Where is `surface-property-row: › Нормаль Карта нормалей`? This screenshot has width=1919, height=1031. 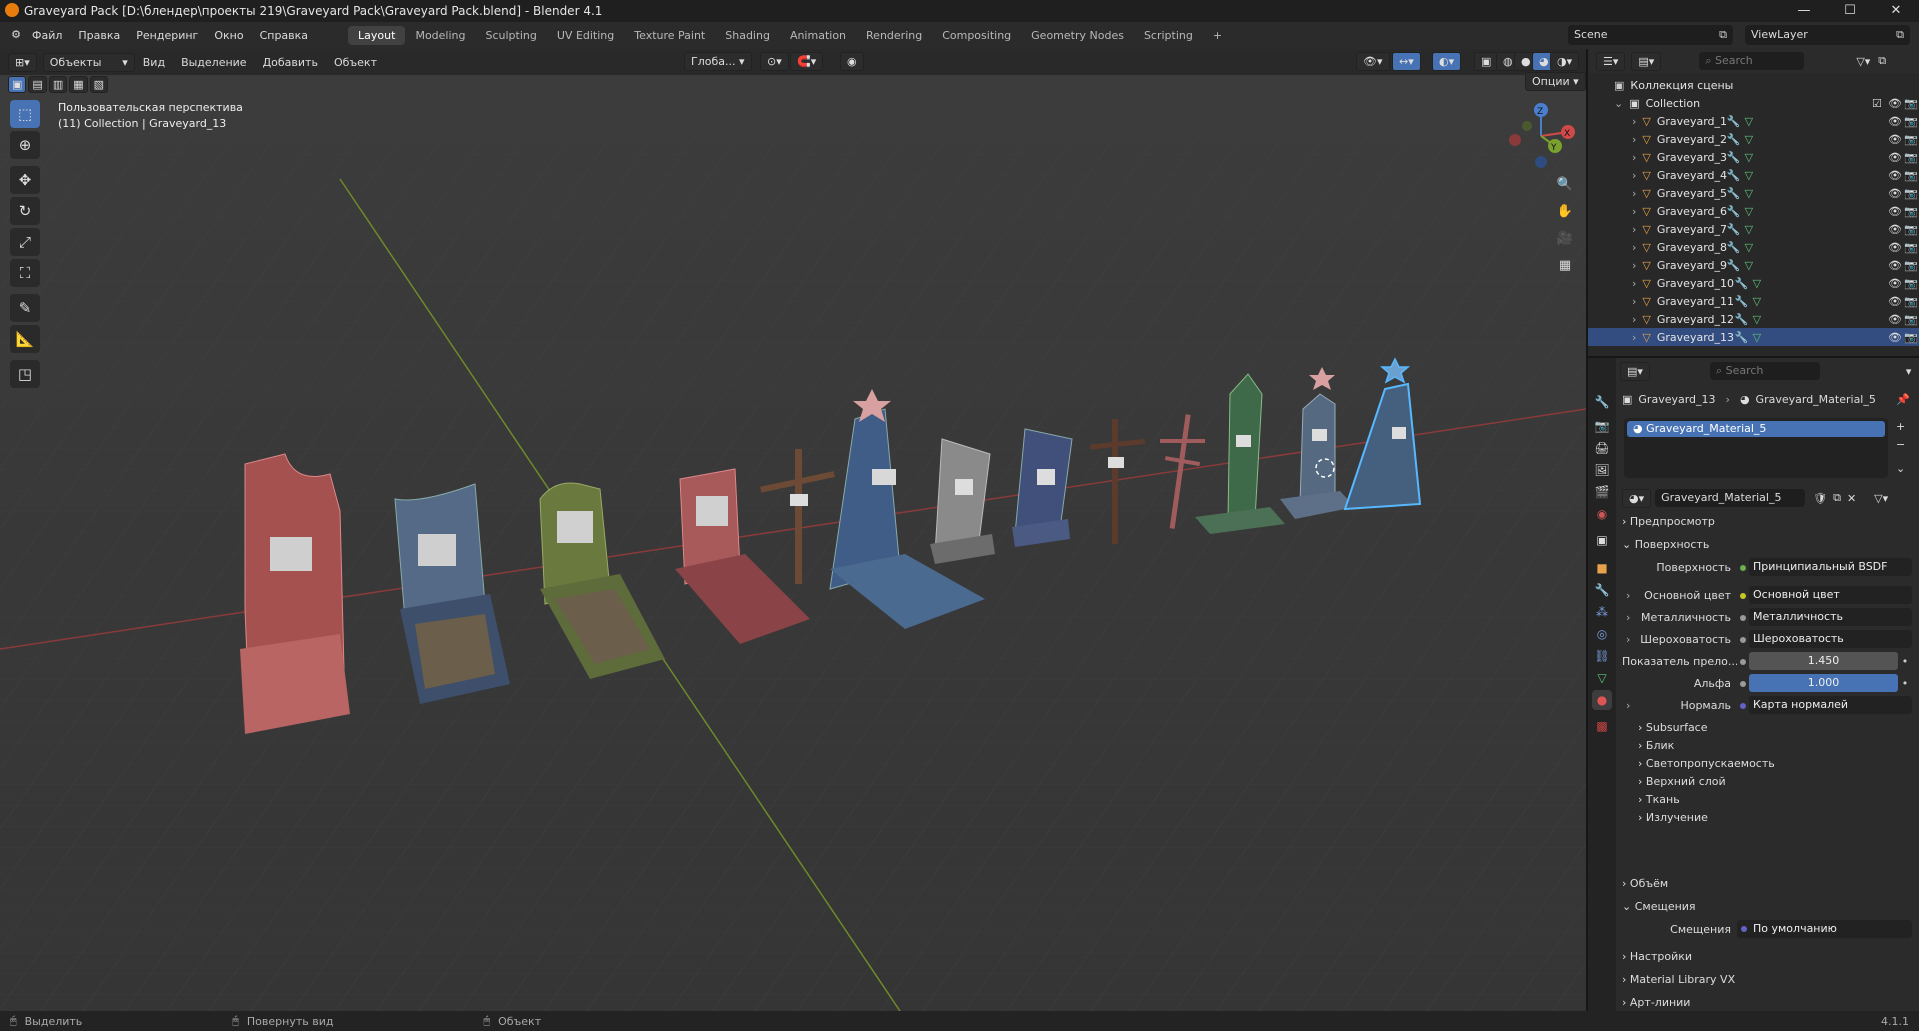 surface-property-row: › Нормаль Карта нормалей is located at coordinates (1767, 705).